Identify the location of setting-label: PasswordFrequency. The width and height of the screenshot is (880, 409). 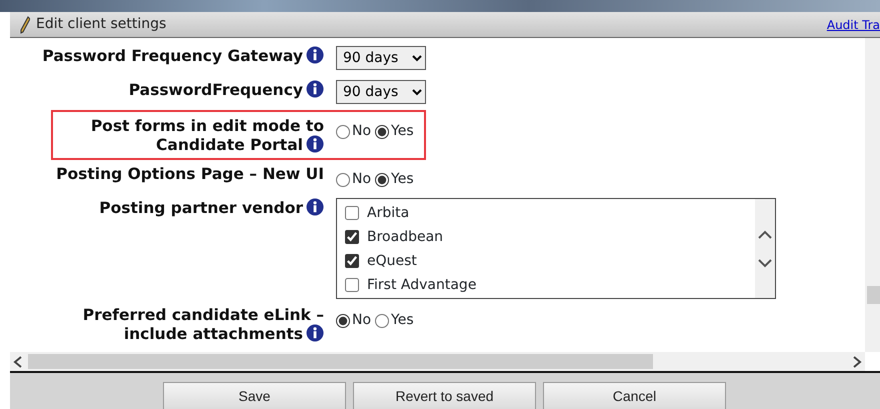
(169, 90).